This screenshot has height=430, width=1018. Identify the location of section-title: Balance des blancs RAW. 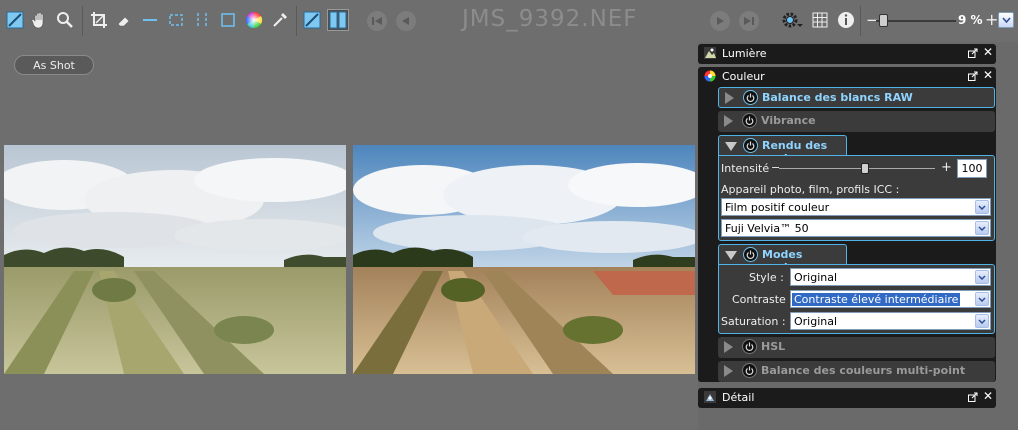
(837, 97).